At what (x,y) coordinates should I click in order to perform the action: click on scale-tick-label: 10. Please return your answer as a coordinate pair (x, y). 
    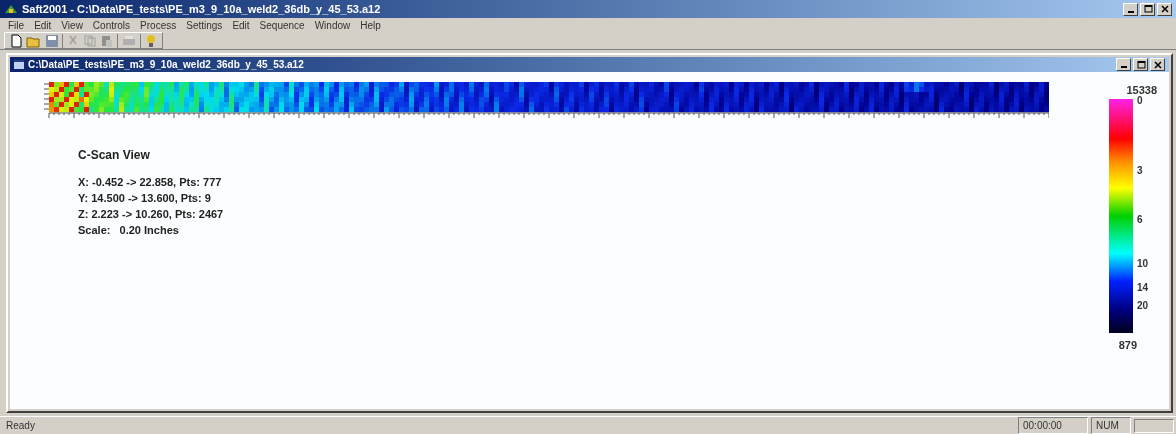
    Looking at the image, I should click on (1143, 264).